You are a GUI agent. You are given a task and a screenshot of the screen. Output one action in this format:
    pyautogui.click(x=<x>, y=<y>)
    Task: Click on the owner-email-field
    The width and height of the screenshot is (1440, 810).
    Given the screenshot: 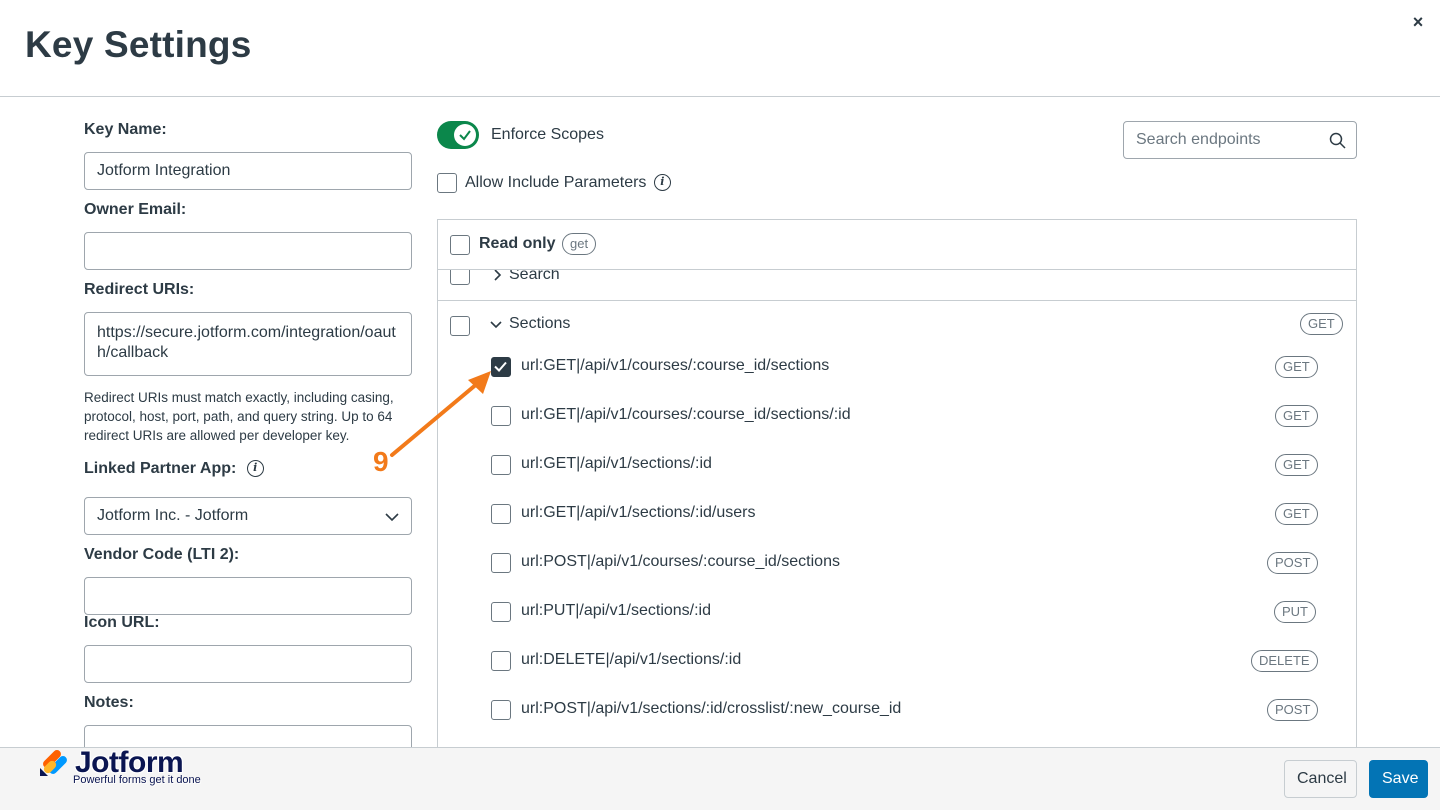 What is the action you would take?
    pyautogui.click(x=248, y=251)
    